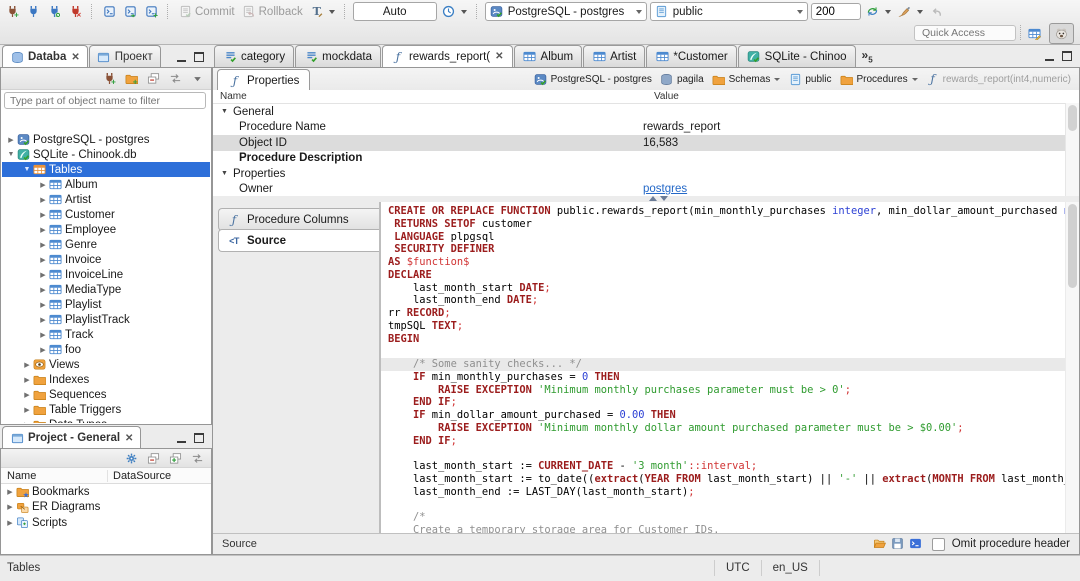  What do you see at coordinates (937, 11) in the screenshot?
I see `undo-button` at bounding box center [937, 11].